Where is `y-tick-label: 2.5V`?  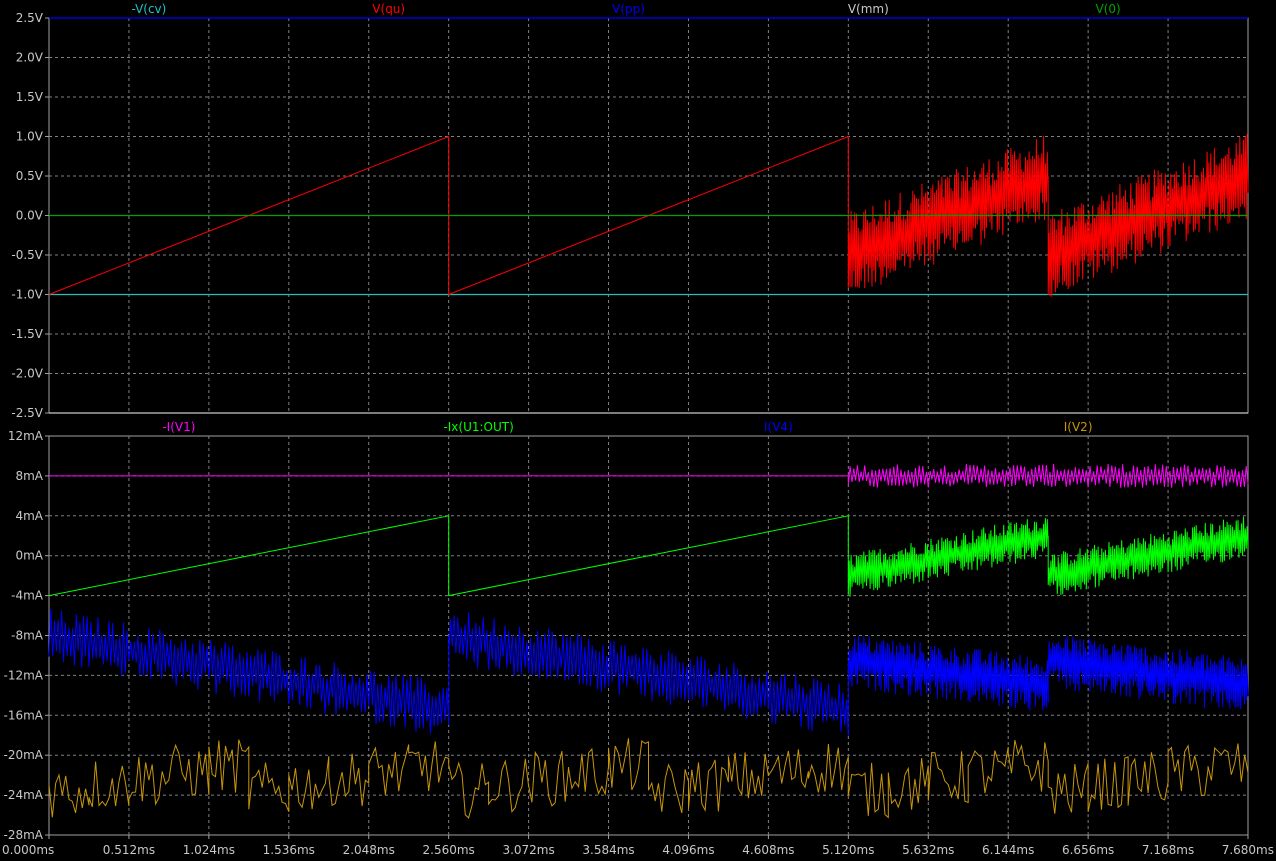
y-tick-label: 2.5V is located at coordinates (30, 18).